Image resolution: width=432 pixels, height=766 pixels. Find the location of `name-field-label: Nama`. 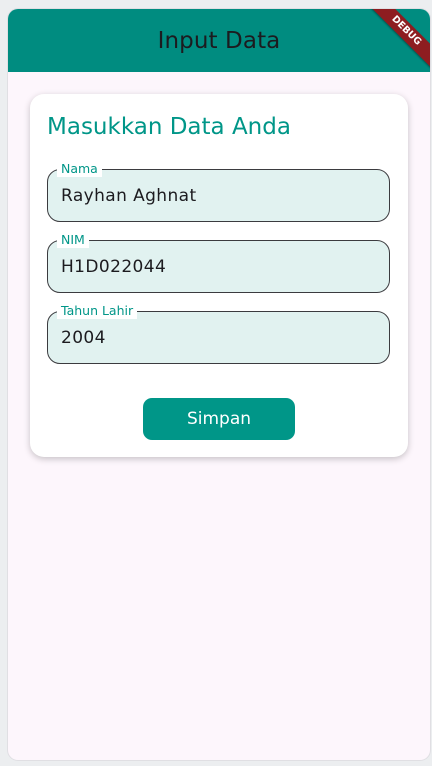

name-field-label: Nama is located at coordinates (79, 169).